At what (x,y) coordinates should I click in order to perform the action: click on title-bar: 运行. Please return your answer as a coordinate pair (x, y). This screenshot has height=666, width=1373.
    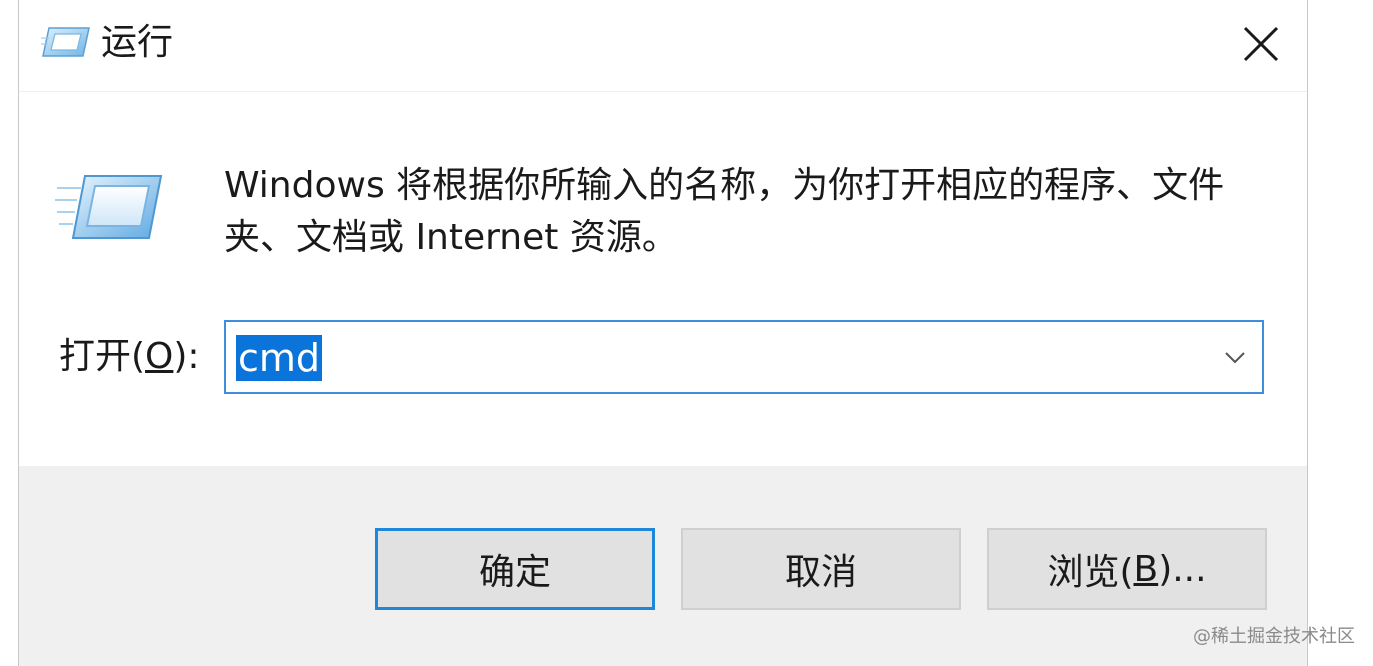
    Looking at the image, I should click on (663, 46).